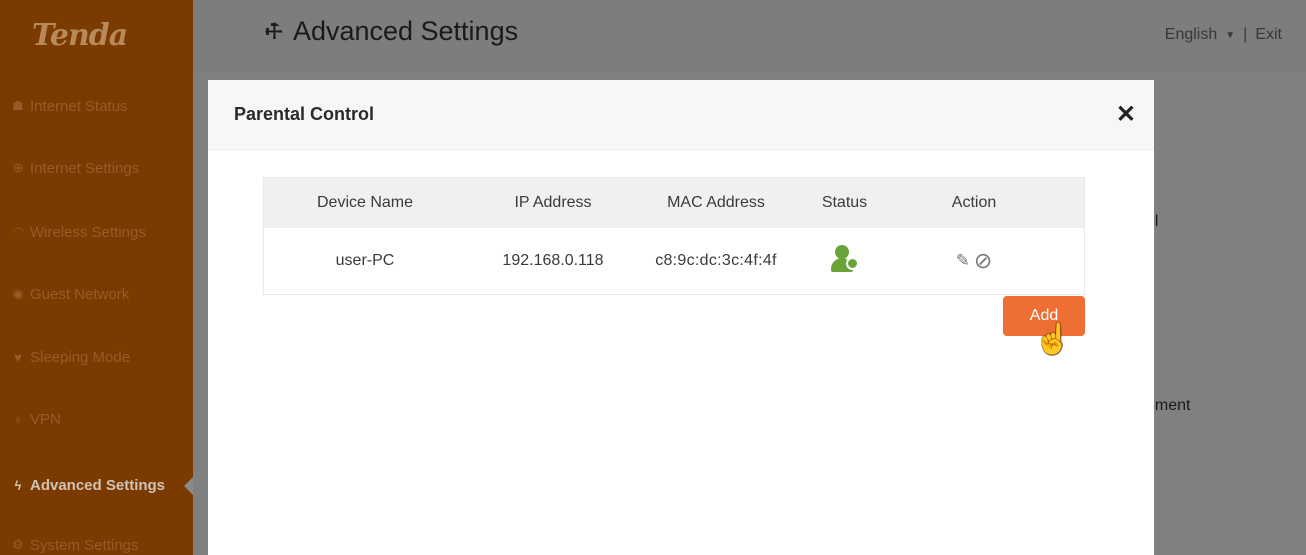 The height and width of the screenshot is (555, 1306). Describe the element at coordinates (188, 486) in the screenshot. I see `active-indicator` at that location.